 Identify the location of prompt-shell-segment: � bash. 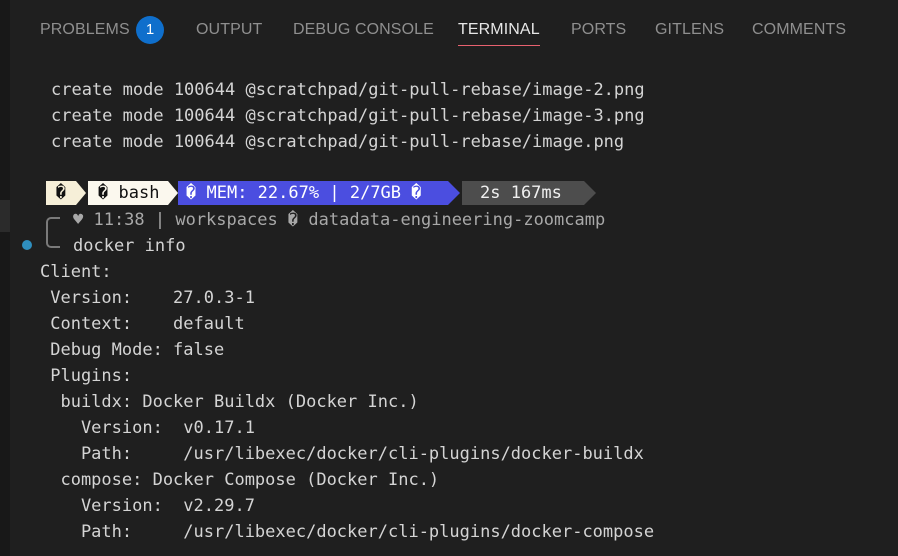
(128, 193).